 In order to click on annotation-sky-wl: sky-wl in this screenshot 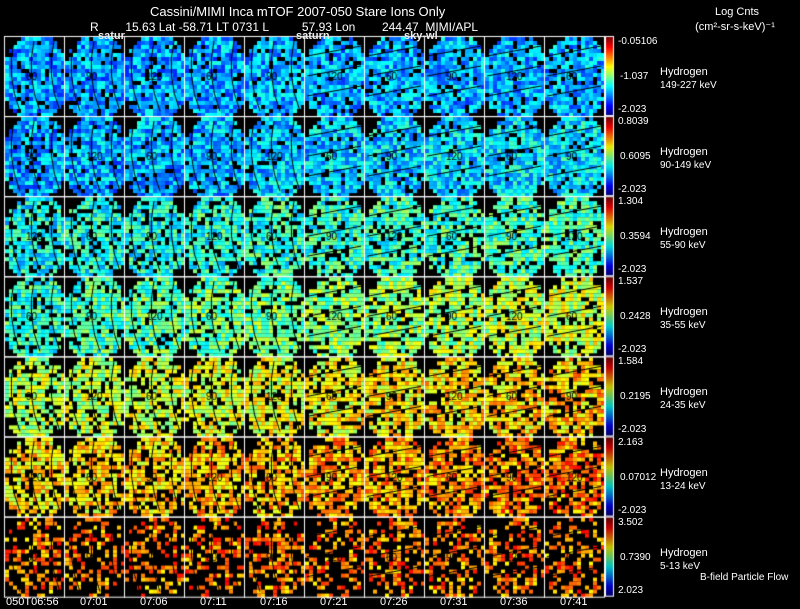, I will do `click(421, 36)`.